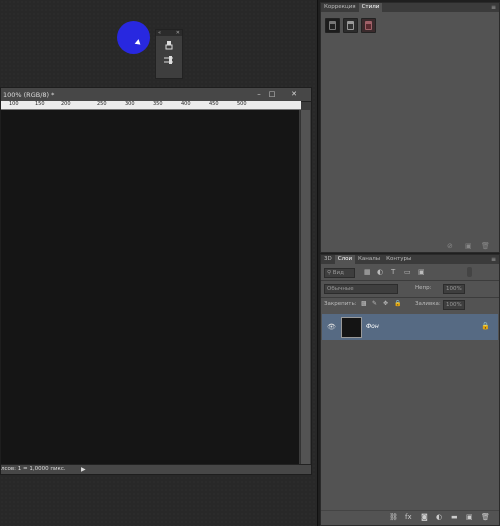  I want to click on brush-cursor, so click(133, 37).